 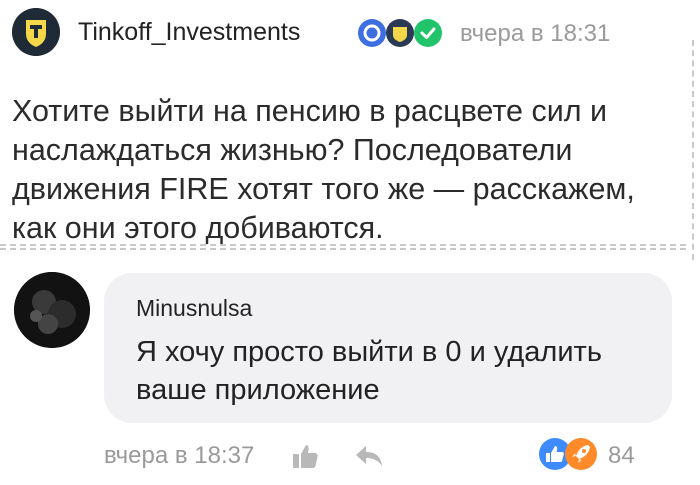 I want to click on avatar-image, so click(x=52, y=310).